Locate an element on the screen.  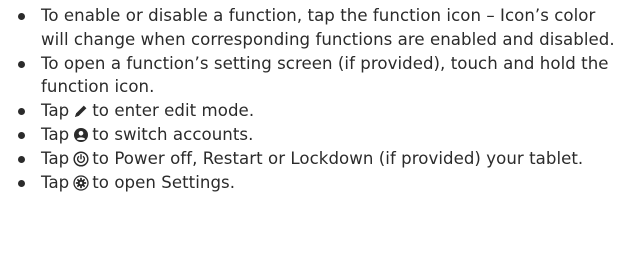
pencil-icon is located at coordinates (81, 111).